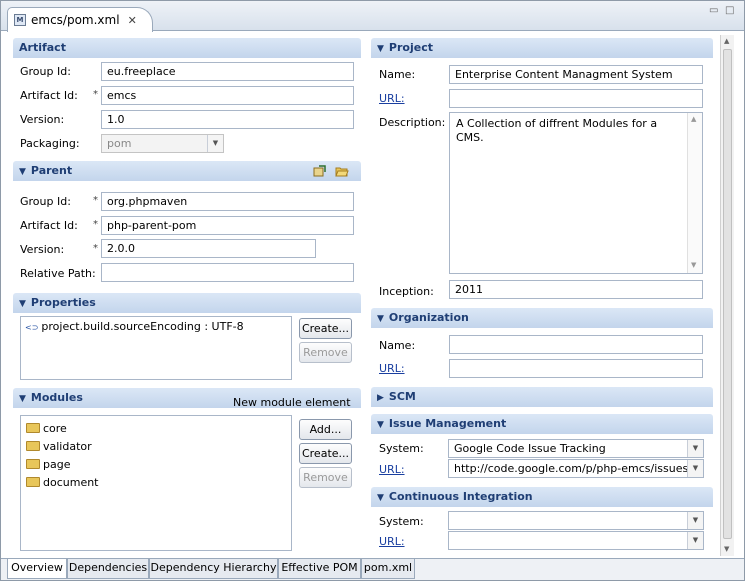  What do you see at coordinates (571, 468) in the screenshot?
I see `issue-url-value: http://code.google.com/p/php-emcs/issues` at bounding box center [571, 468].